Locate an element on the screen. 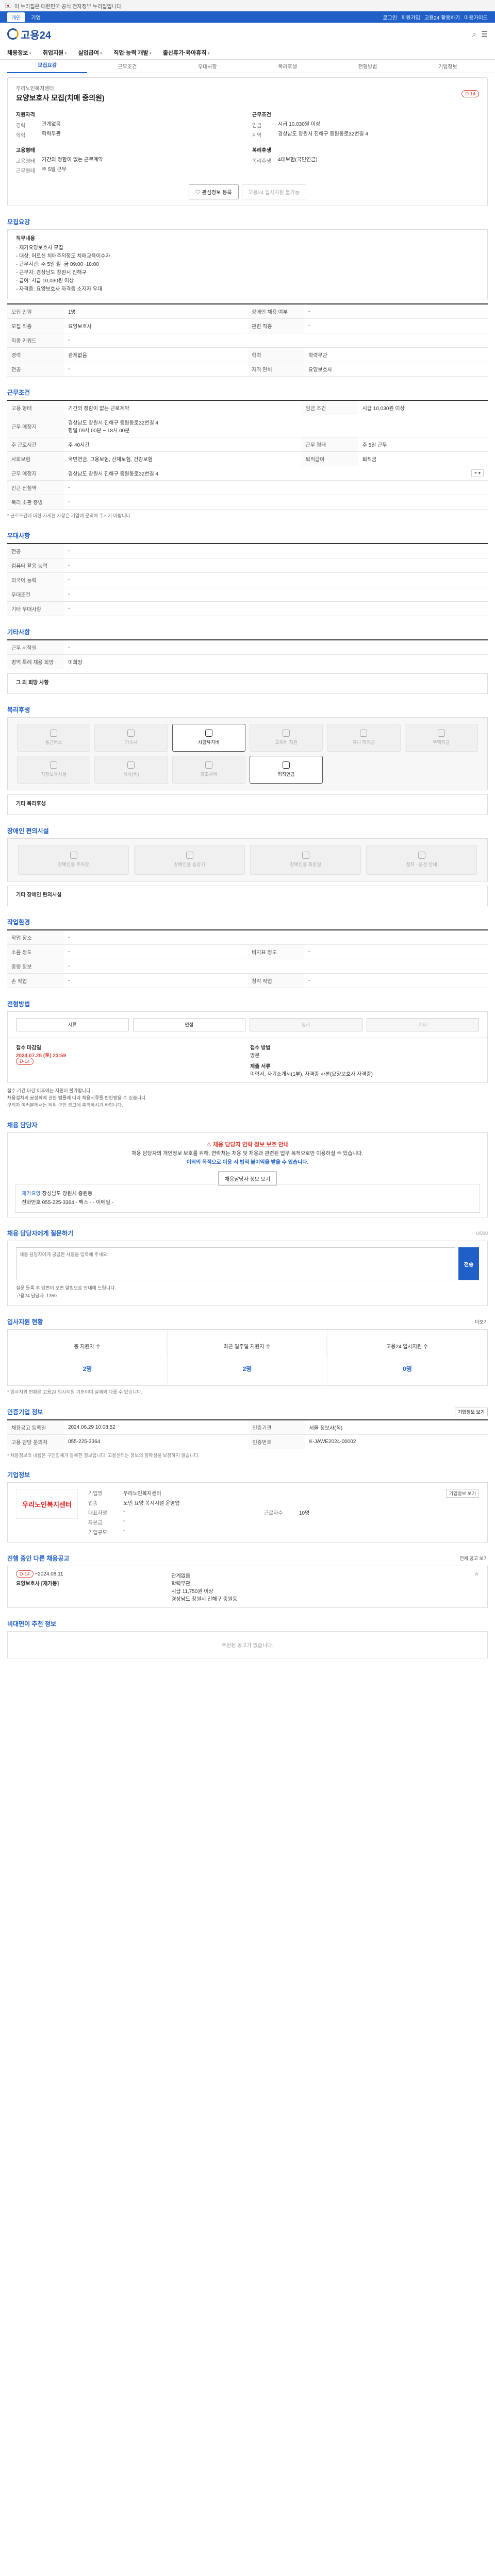 The image size is (495, 2576). cell-label: 주 근로시간 is located at coordinates (35, 444).